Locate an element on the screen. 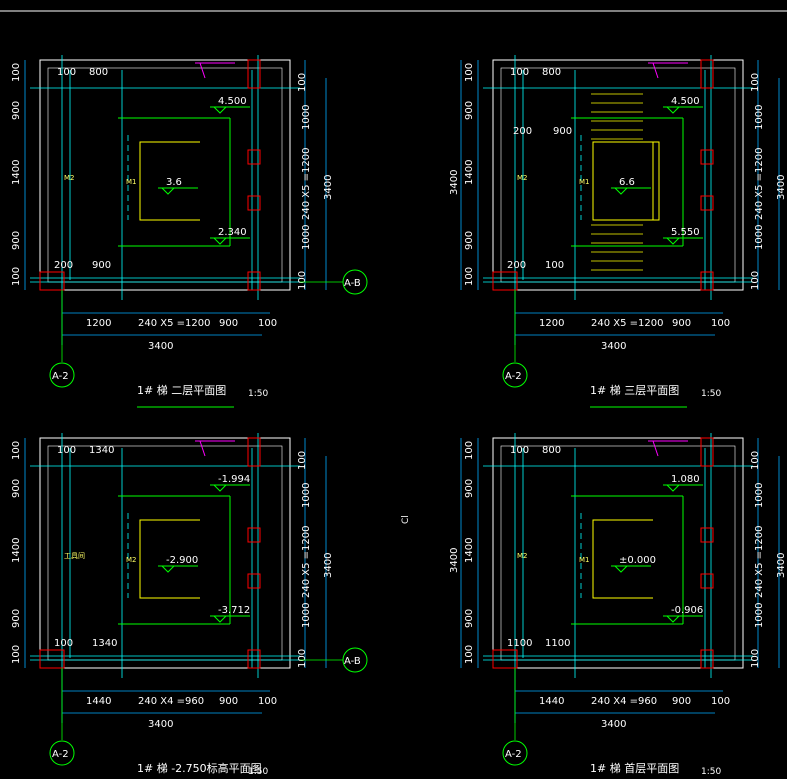 The width and height of the screenshot is (787, 779). plan-title: 1# 梯 首层平面图 is located at coordinates (634, 768).